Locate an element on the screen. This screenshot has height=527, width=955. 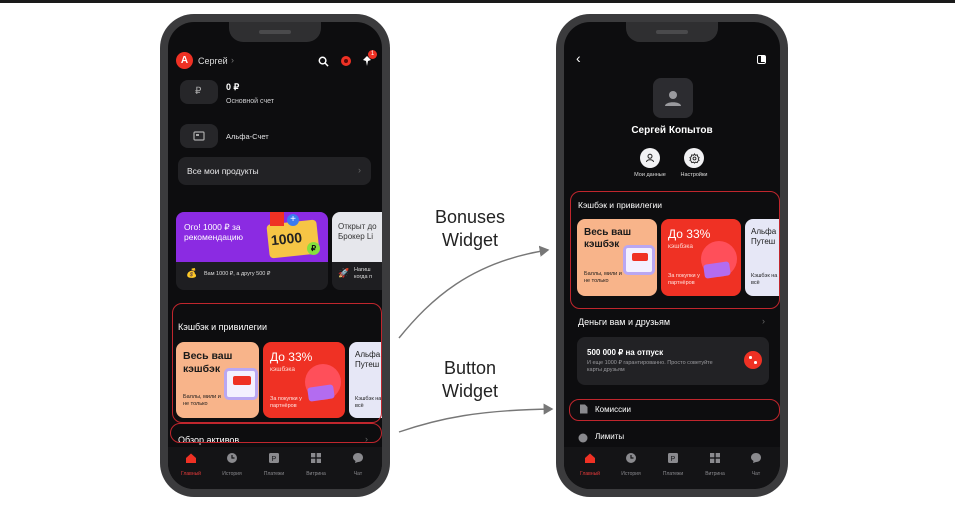
button-widget-caption: Button Widget is located at coordinates (470, 379).